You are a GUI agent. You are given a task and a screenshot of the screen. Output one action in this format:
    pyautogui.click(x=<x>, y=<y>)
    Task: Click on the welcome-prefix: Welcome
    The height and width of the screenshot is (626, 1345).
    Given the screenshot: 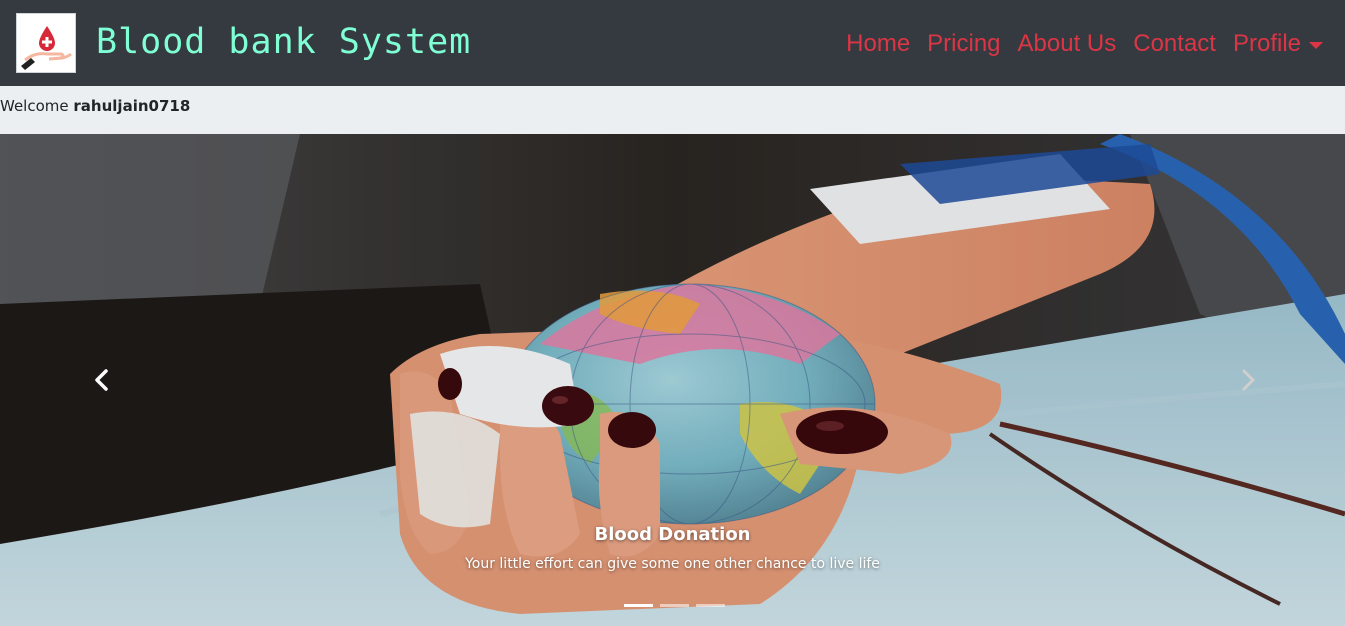 What is the action you would take?
    pyautogui.click(x=34, y=106)
    